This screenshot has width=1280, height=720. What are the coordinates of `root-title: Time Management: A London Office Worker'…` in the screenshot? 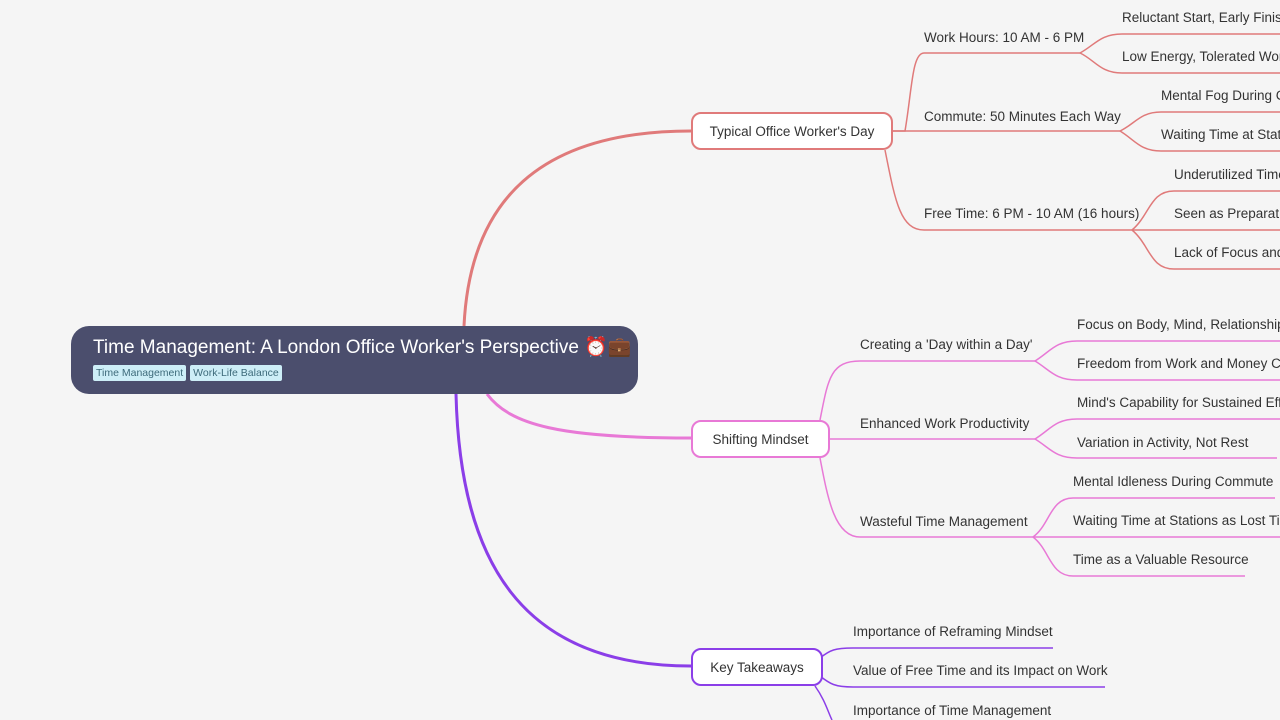 It's located at (362, 348).